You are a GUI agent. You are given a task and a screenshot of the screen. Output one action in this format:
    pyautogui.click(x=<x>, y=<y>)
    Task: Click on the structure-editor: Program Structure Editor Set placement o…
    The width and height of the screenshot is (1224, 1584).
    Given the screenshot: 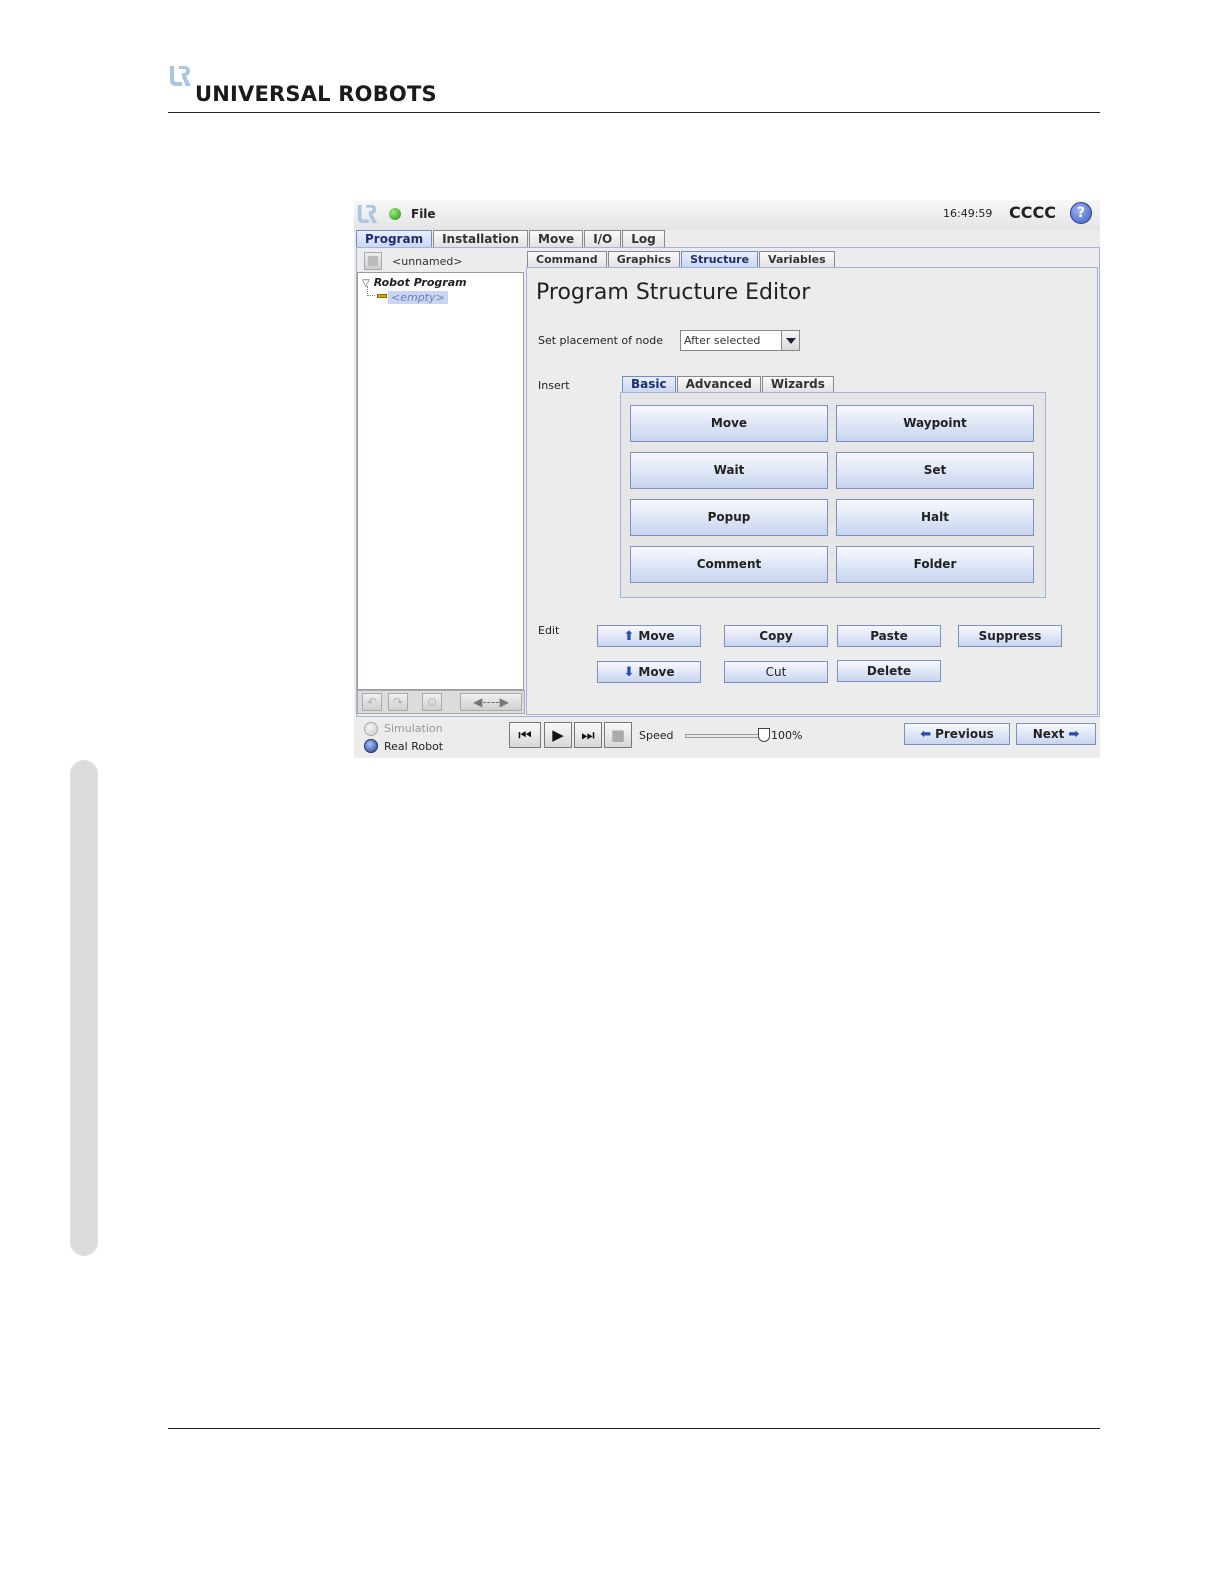 What is the action you would take?
    pyautogui.click(x=812, y=491)
    